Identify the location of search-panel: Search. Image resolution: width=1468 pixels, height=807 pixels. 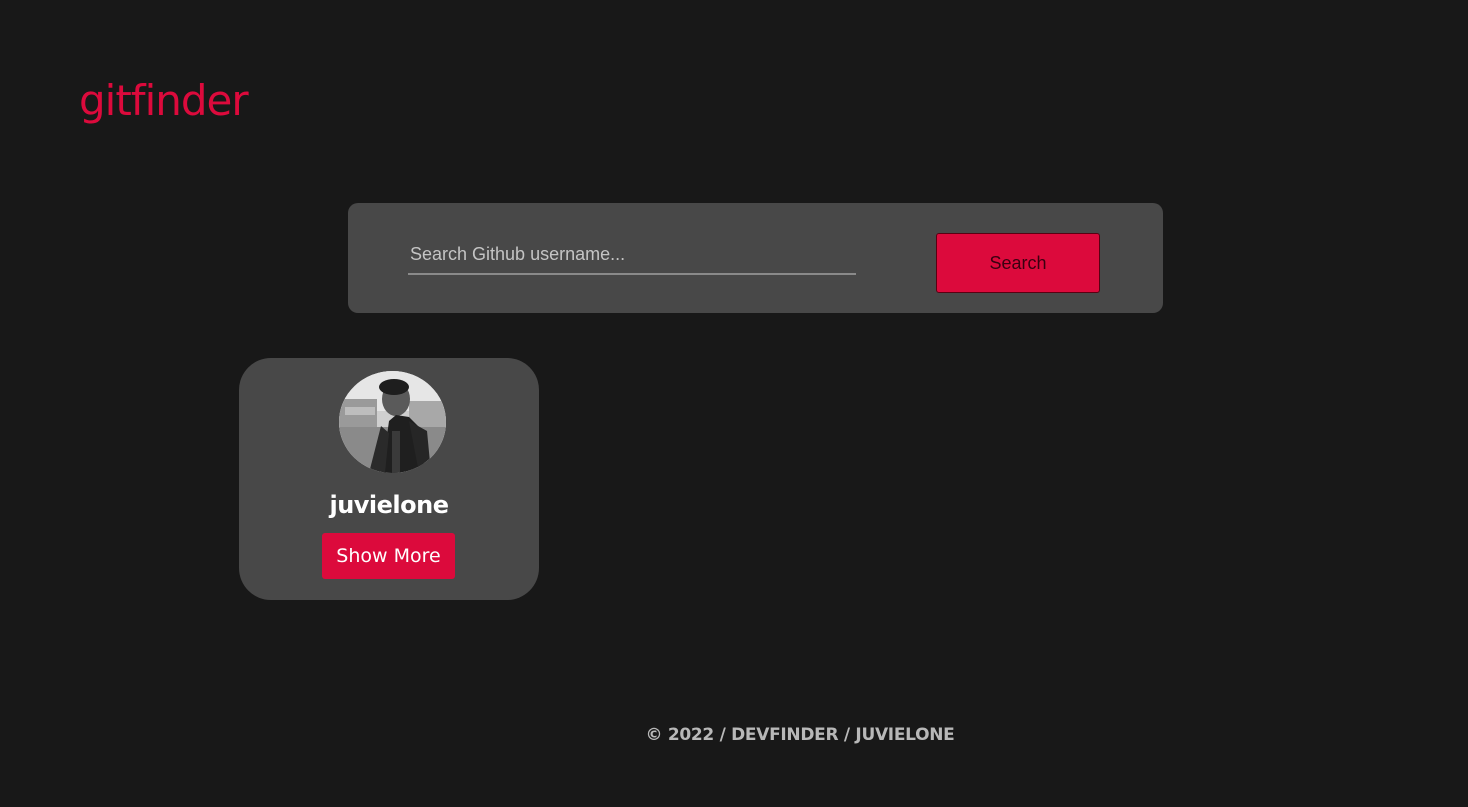
(755, 258).